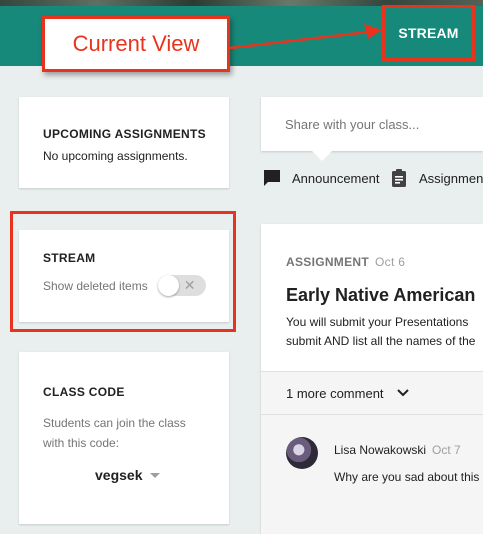 Image resolution: width=483 pixels, height=534 pixels. Describe the element at coordinates (402, 393) in the screenshot. I see `chevron-down-icon` at that location.